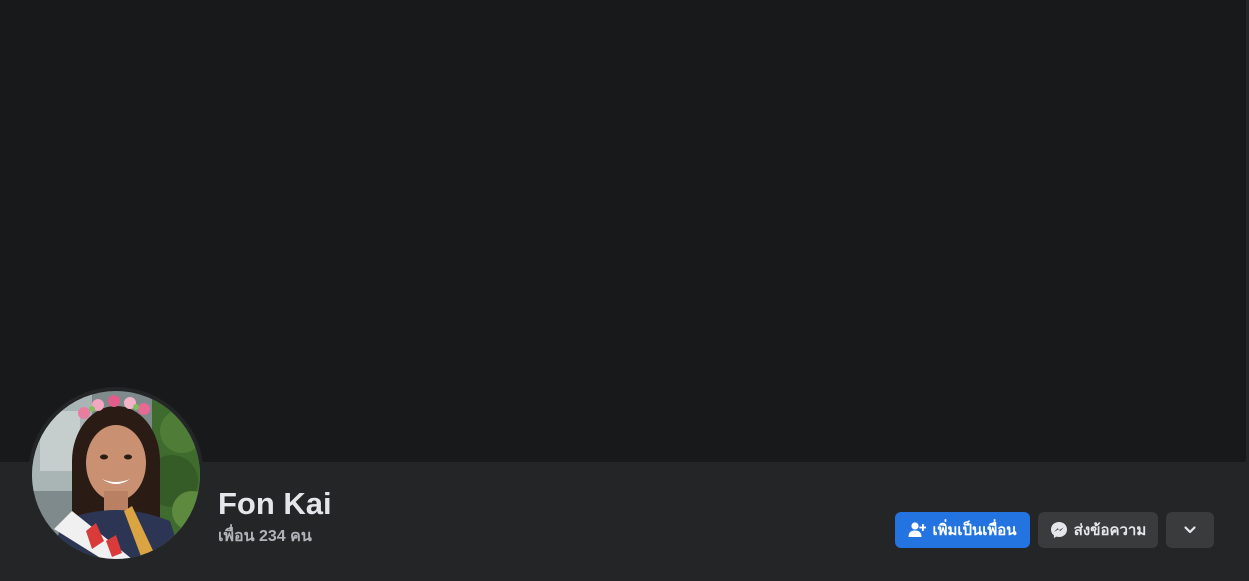 The width and height of the screenshot is (1249, 581). I want to click on add-friend-label: เพิ่มเป็นเพื่อน, so click(974, 530).